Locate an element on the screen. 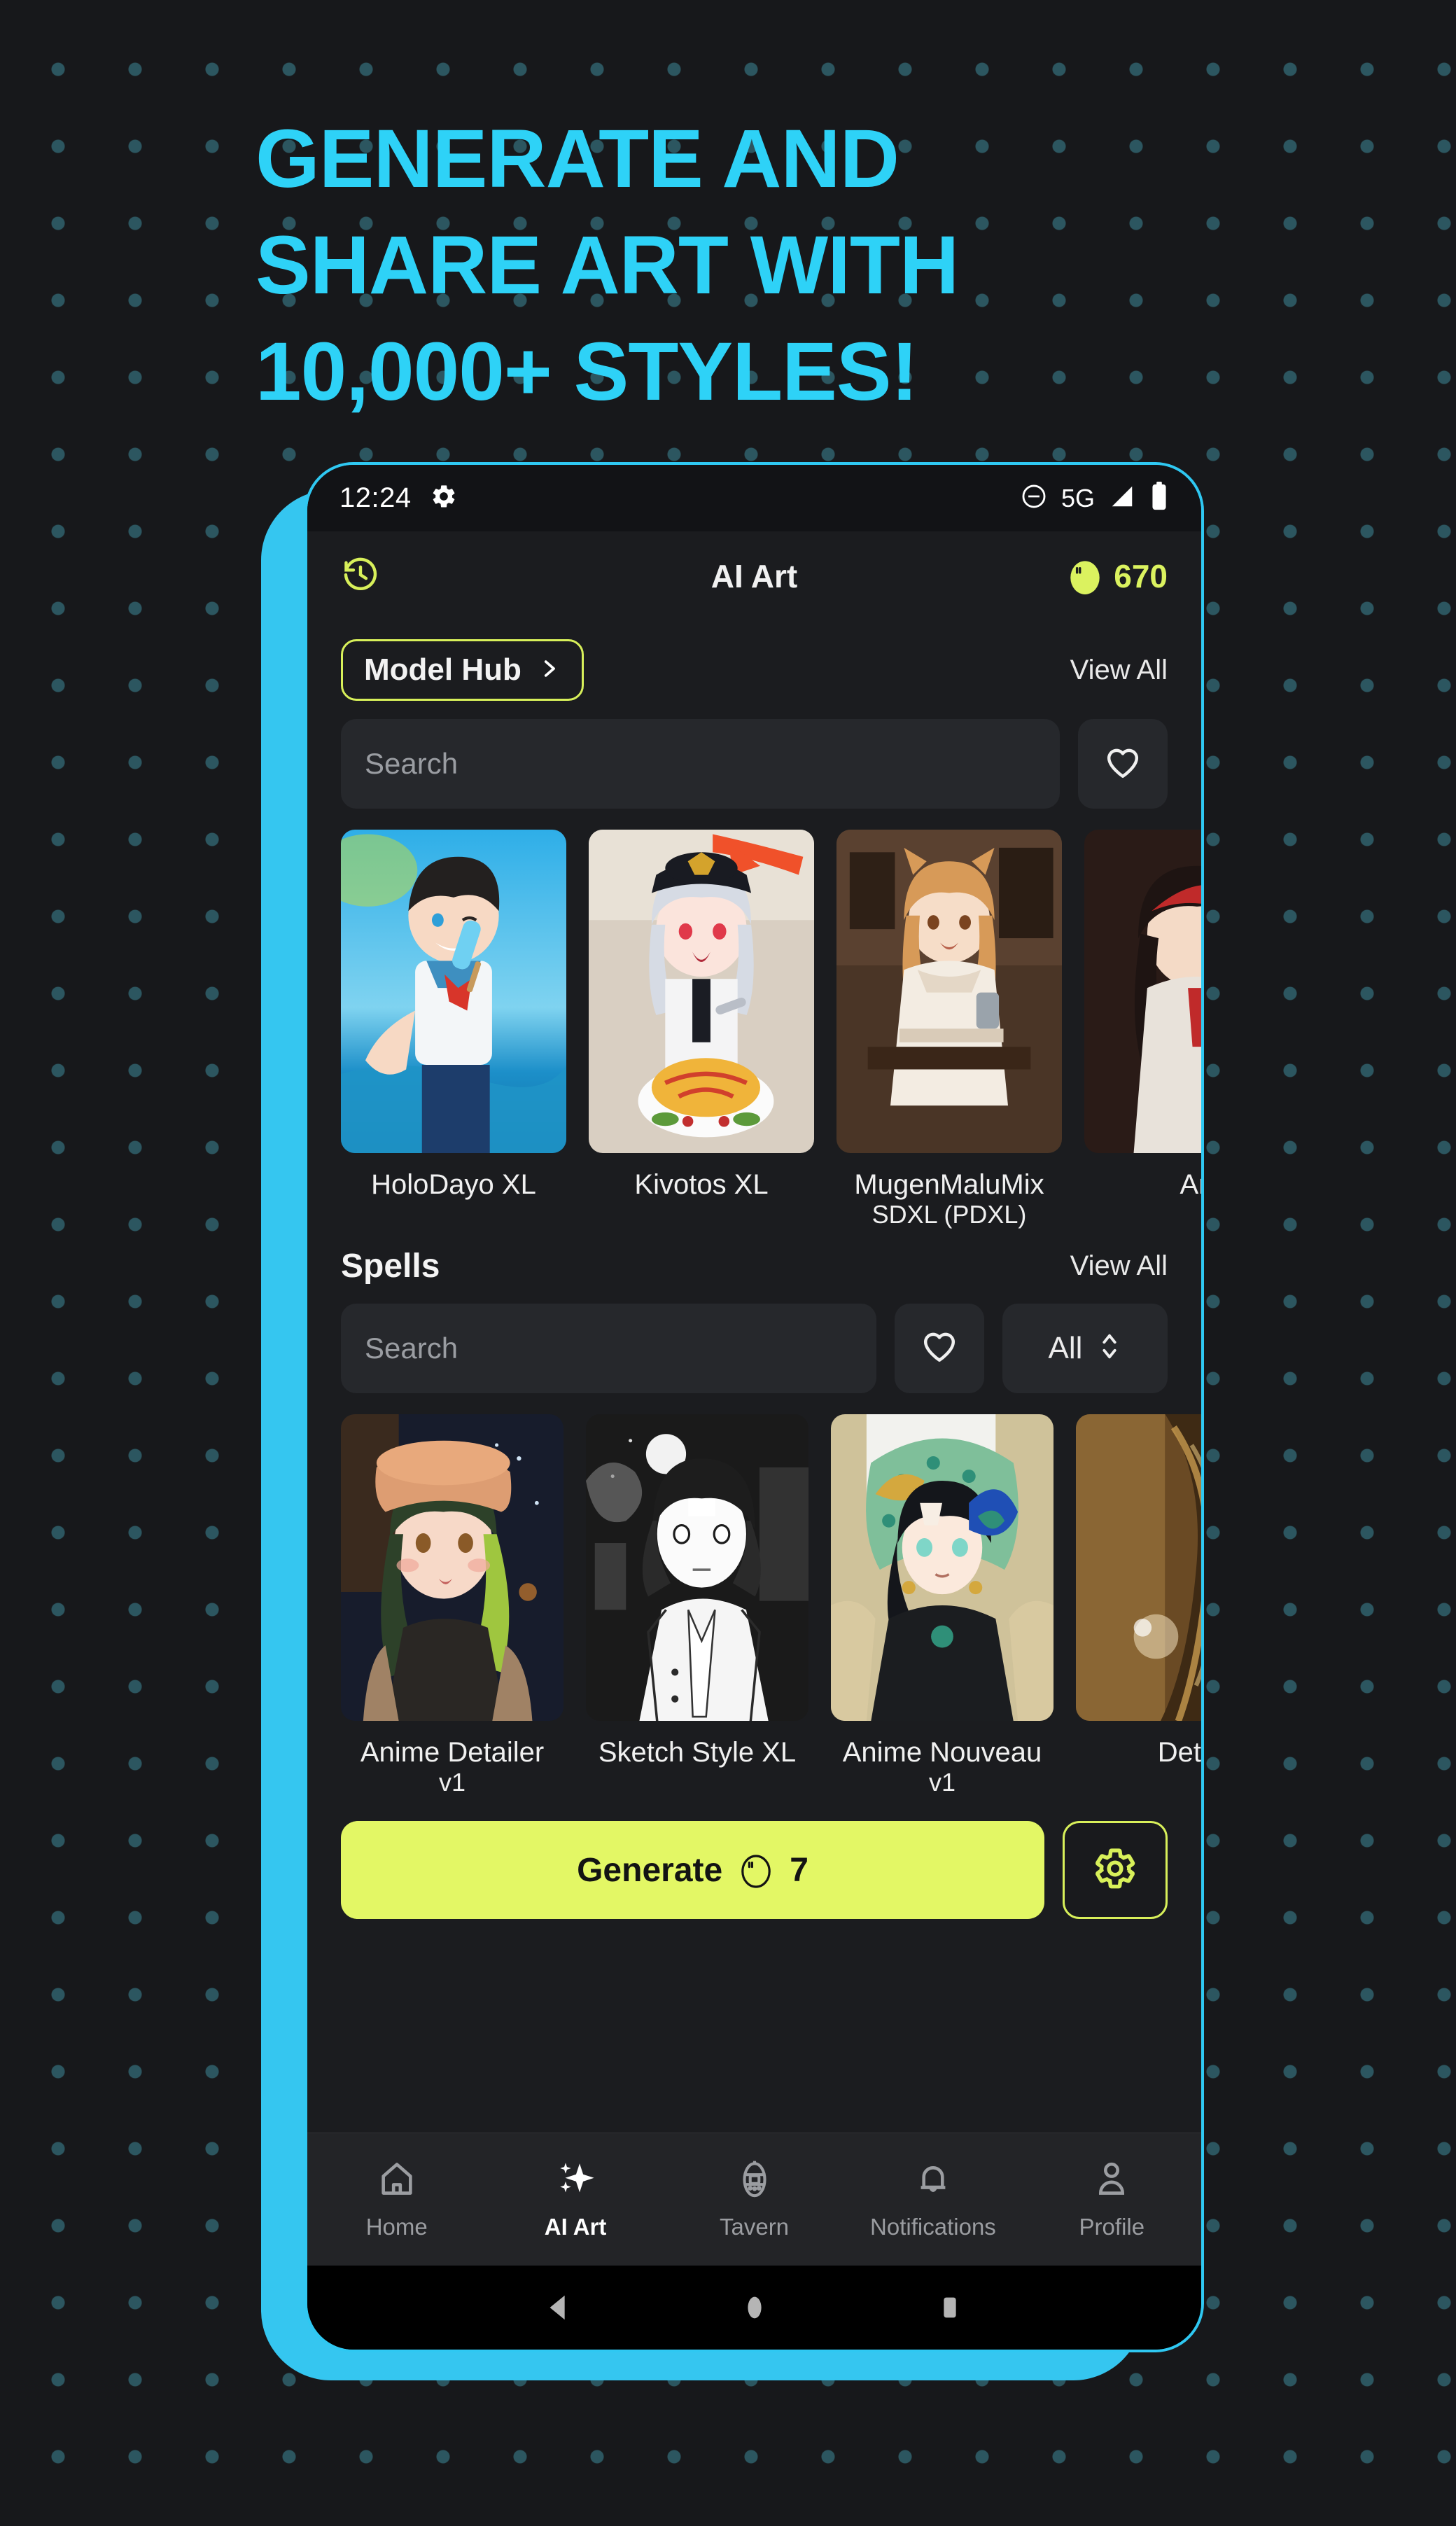 This screenshot has width=1456, height=2526. person-icon is located at coordinates (1111, 2180).